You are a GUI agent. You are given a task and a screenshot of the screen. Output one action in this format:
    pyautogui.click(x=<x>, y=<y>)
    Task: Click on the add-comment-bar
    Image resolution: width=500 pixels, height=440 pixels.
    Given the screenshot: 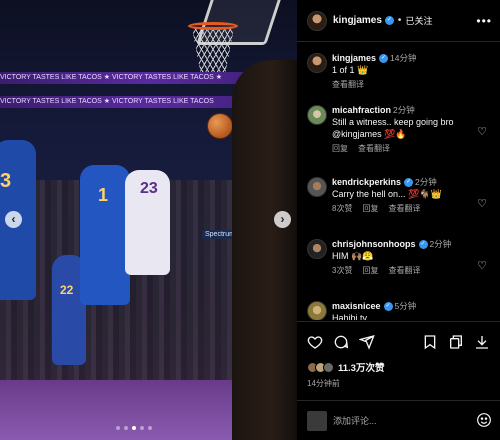 What is the action you would take?
    pyautogui.click(x=398, y=420)
    